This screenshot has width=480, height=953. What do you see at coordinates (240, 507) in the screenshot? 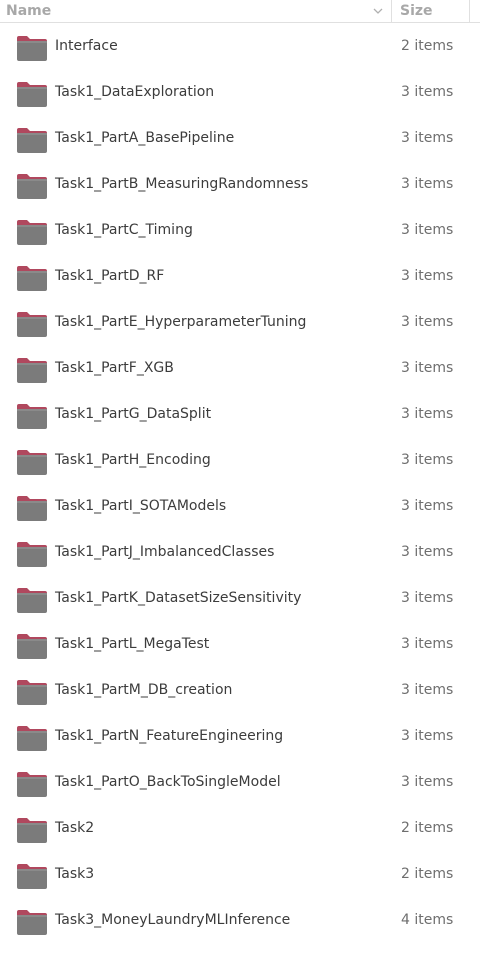
I see `folder-row: Task1_PartI_SOTAModels 3 items` at bounding box center [240, 507].